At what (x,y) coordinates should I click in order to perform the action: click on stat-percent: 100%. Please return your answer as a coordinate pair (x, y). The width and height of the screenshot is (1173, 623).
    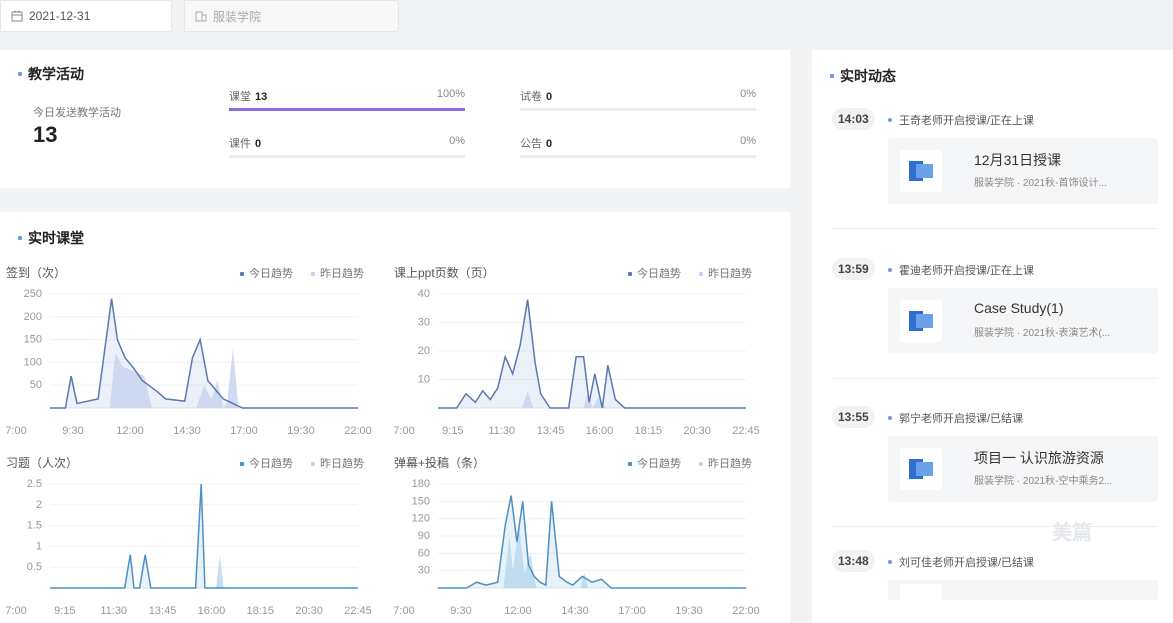
    Looking at the image, I should click on (450, 94).